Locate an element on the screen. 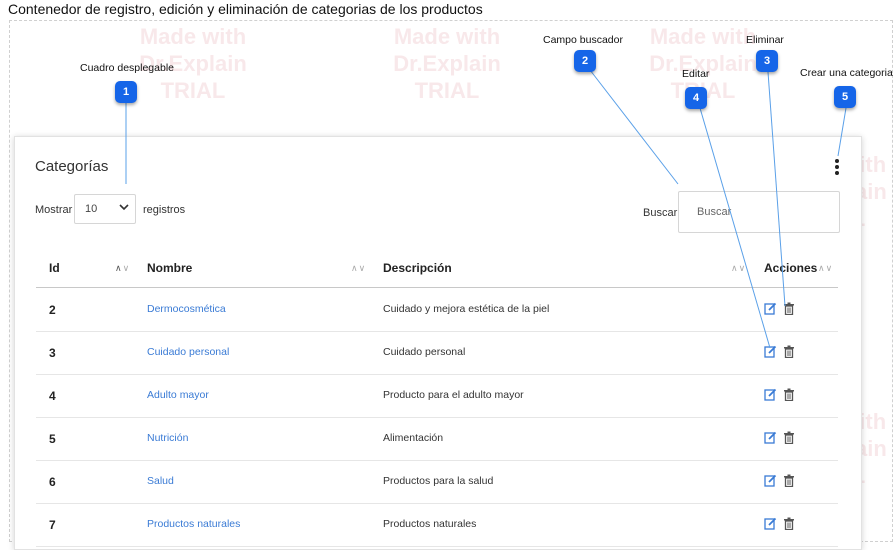  card-title: Categorías is located at coordinates (72, 166).